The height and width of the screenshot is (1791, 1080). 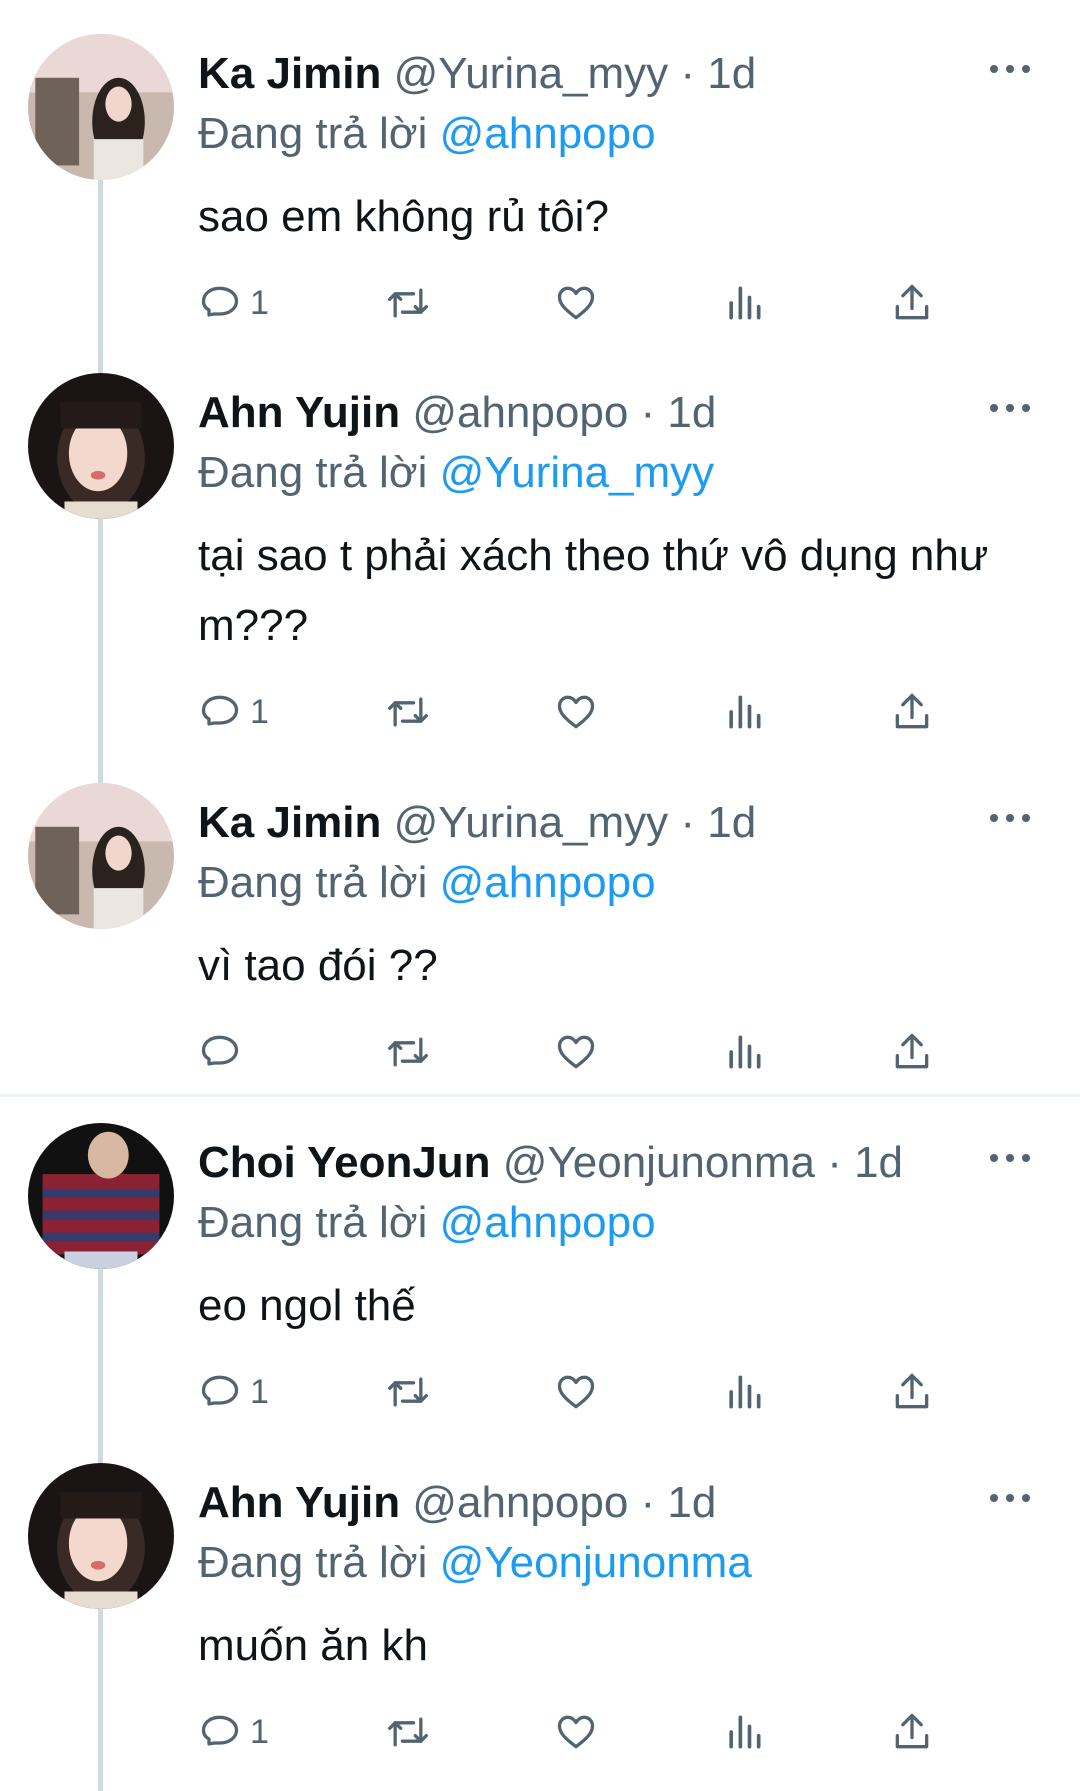 I want to click on replying-to: Đang trả lời @Yeonjunonma, so click(x=475, y=1563).